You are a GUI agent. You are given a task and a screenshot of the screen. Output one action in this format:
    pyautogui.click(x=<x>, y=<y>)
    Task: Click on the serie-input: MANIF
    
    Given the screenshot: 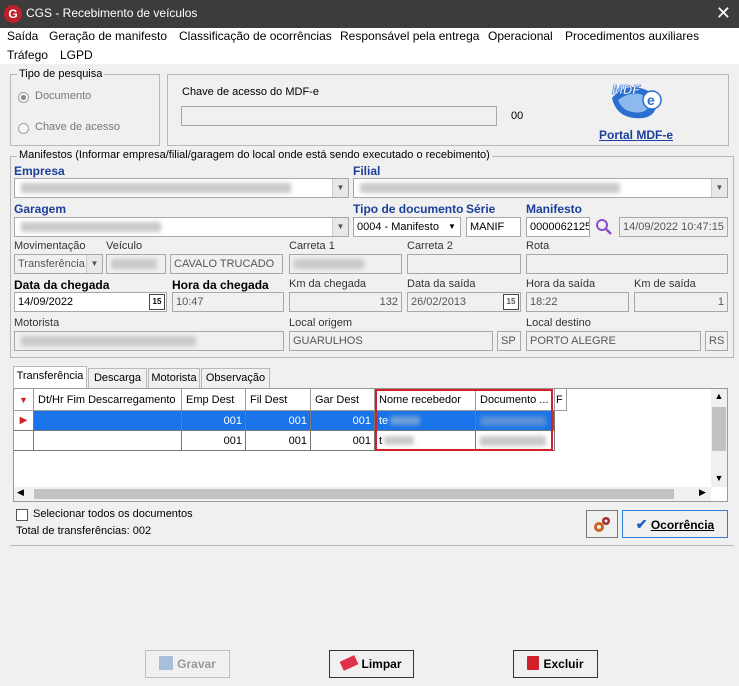 What is the action you would take?
    pyautogui.click(x=493, y=227)
    